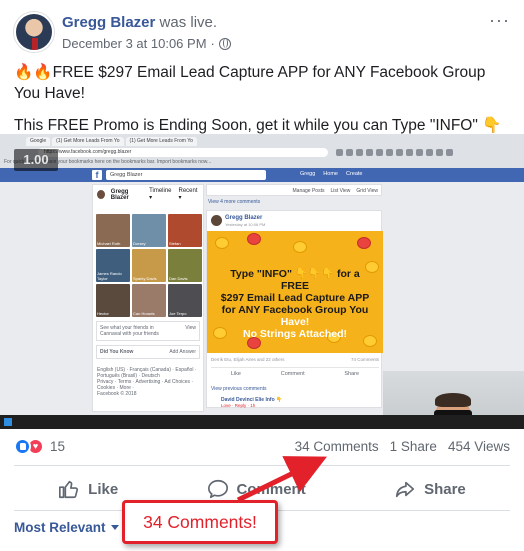 Image resolution: width=524 pixels, height=551 pixels. I want to click on author-line: Gregg Blazer was live., so click(139, 22).